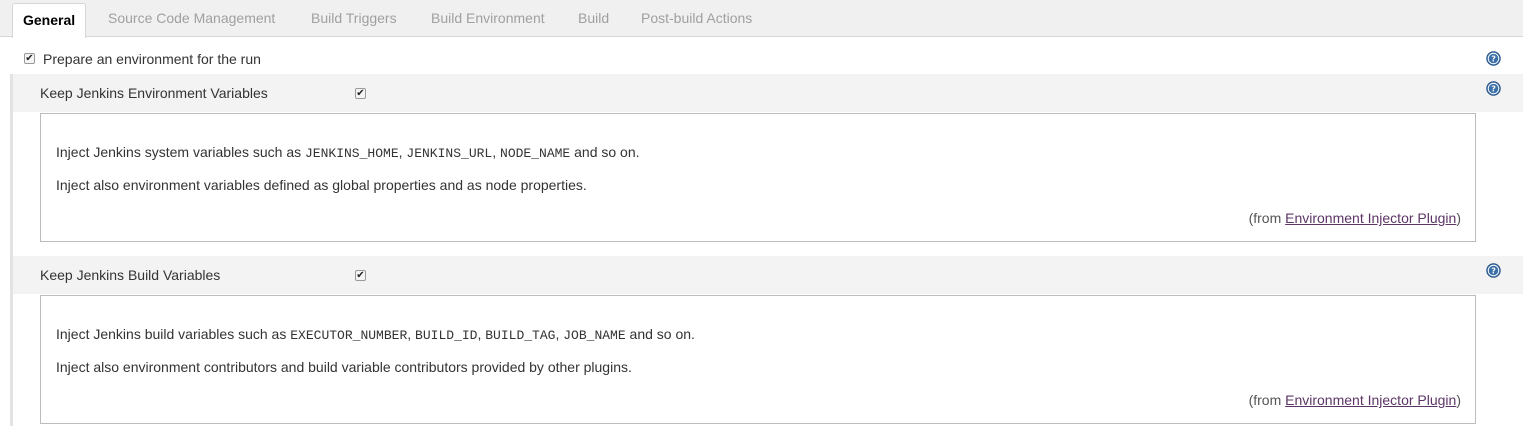  What do you see at coordinates (49, 20) in the screenshot?
I see `tab-general: General` at bounding box center [49, 20].